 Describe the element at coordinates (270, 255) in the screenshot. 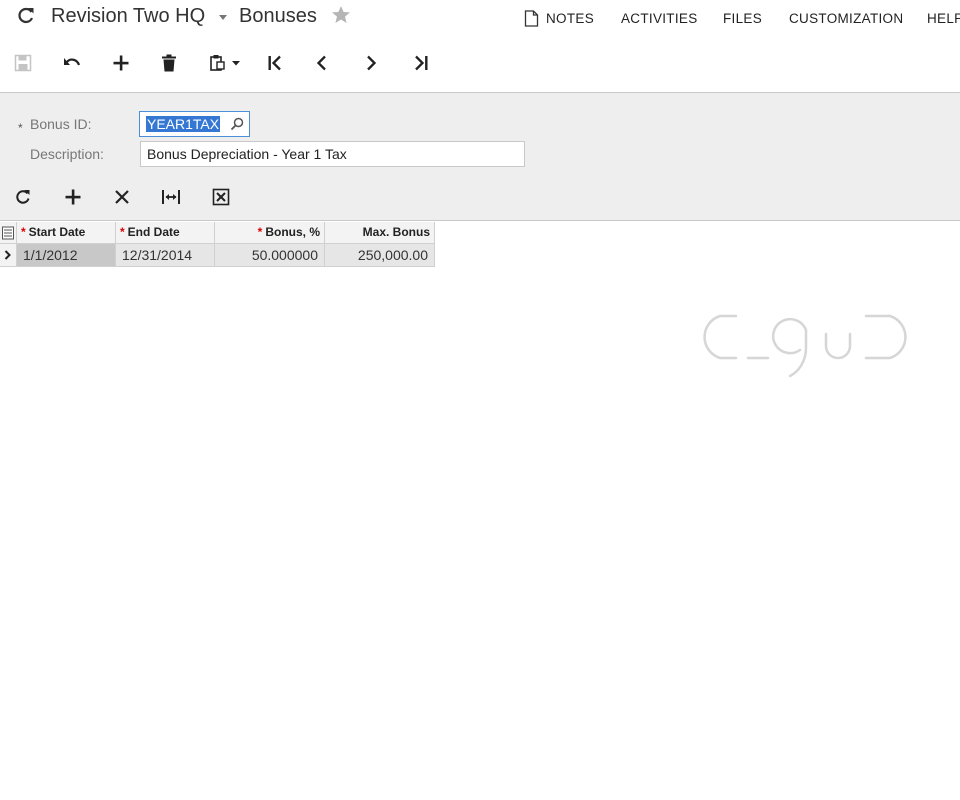

I see `cell-bonus-pct: 50.000000` at that location.